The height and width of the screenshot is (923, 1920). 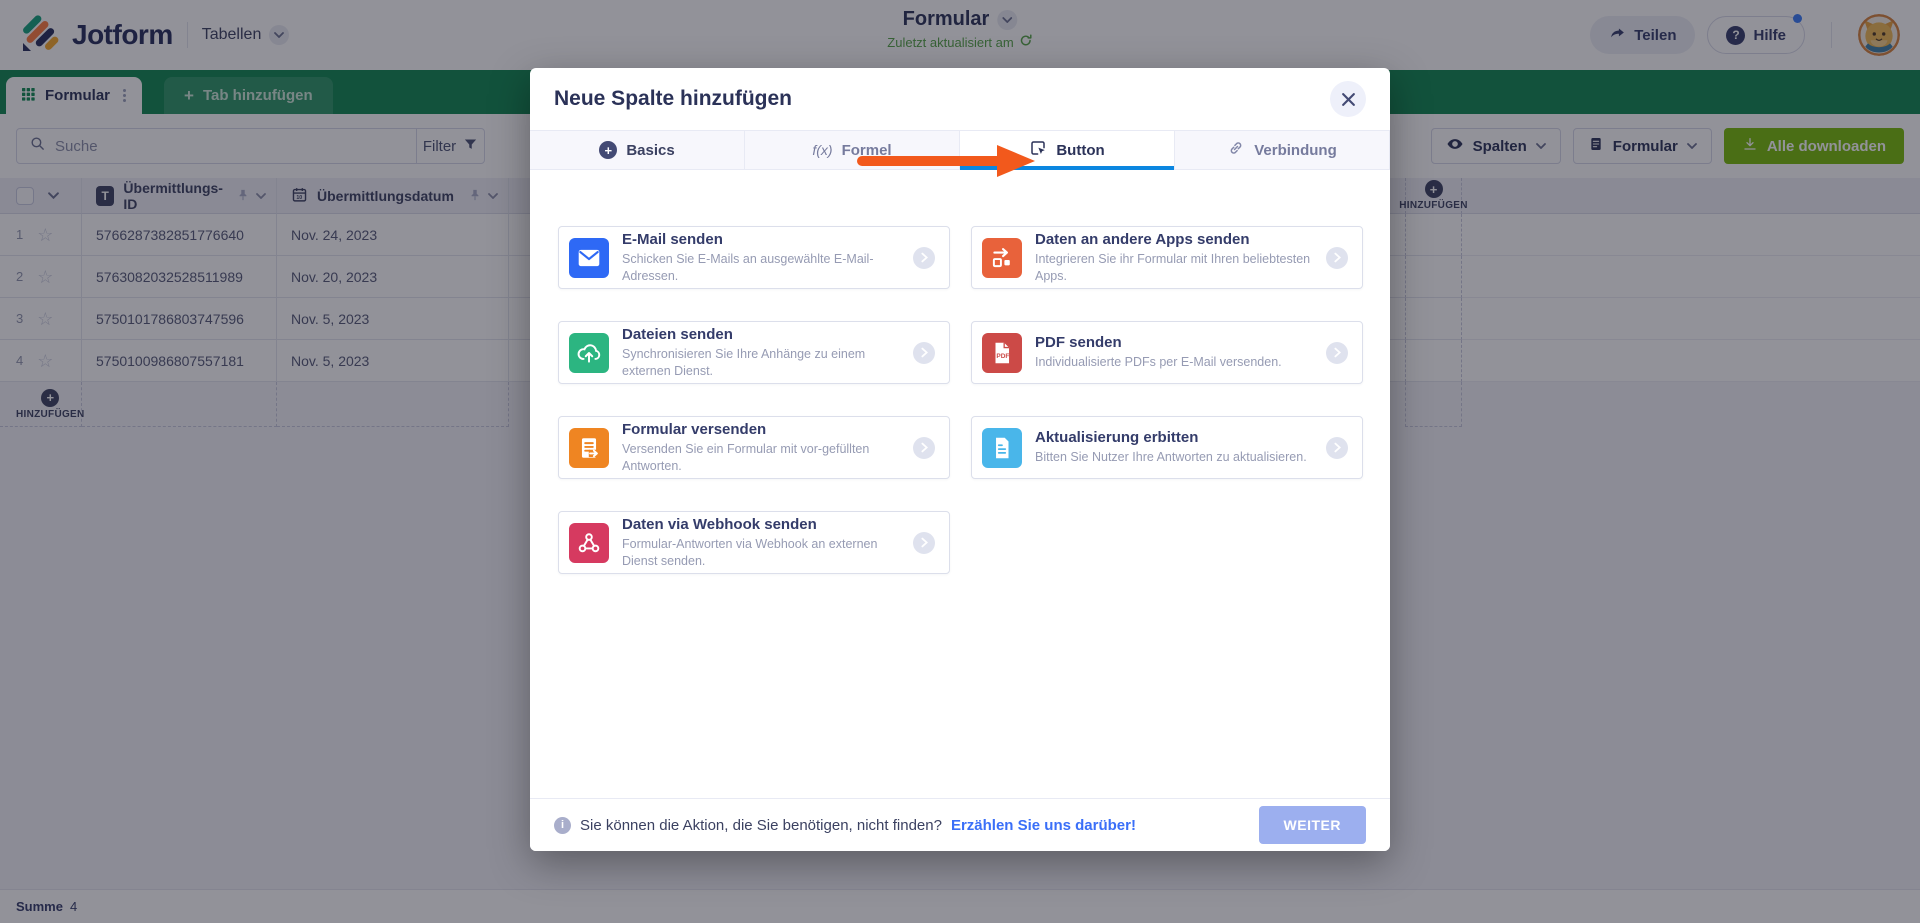 What do you see at coordinates (1038, 150) in the screenshot?
I see `button-click-icon` at bounding box center [1038, 150].